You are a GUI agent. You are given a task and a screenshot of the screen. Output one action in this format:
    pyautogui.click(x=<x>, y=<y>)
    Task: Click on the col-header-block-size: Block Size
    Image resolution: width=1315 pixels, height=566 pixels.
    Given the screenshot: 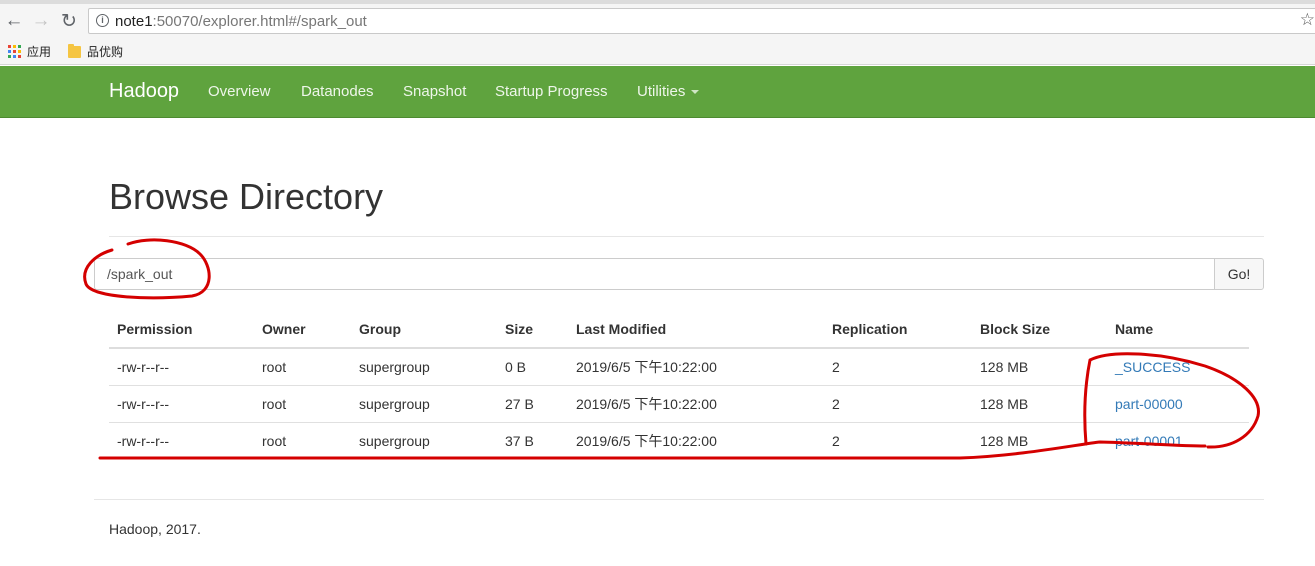 What is the action you would take?
    pyautogui.click(x=1039, y=329)
    